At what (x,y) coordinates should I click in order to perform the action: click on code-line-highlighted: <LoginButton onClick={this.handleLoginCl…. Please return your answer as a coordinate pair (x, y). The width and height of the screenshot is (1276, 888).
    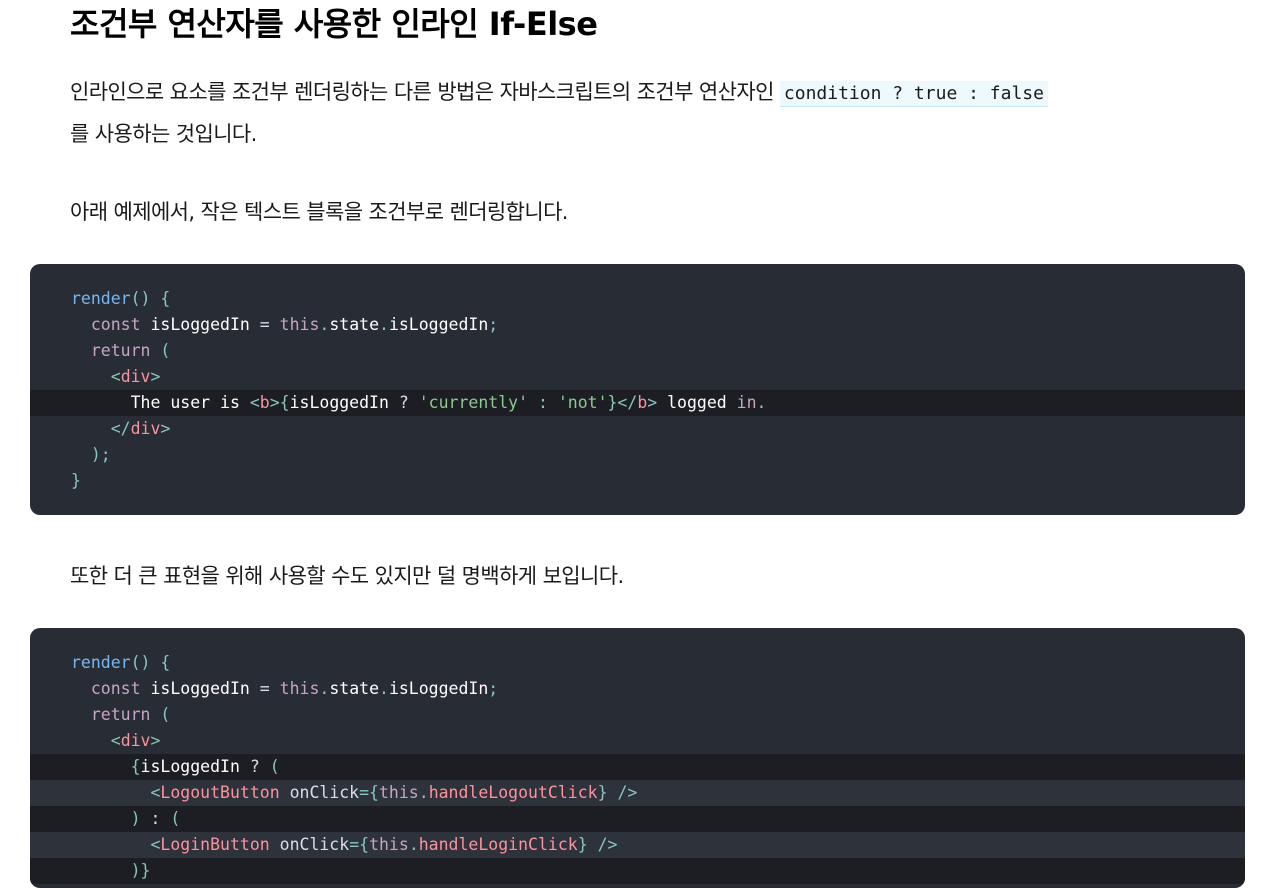
    Looking at the image, I should click on (637, 845).